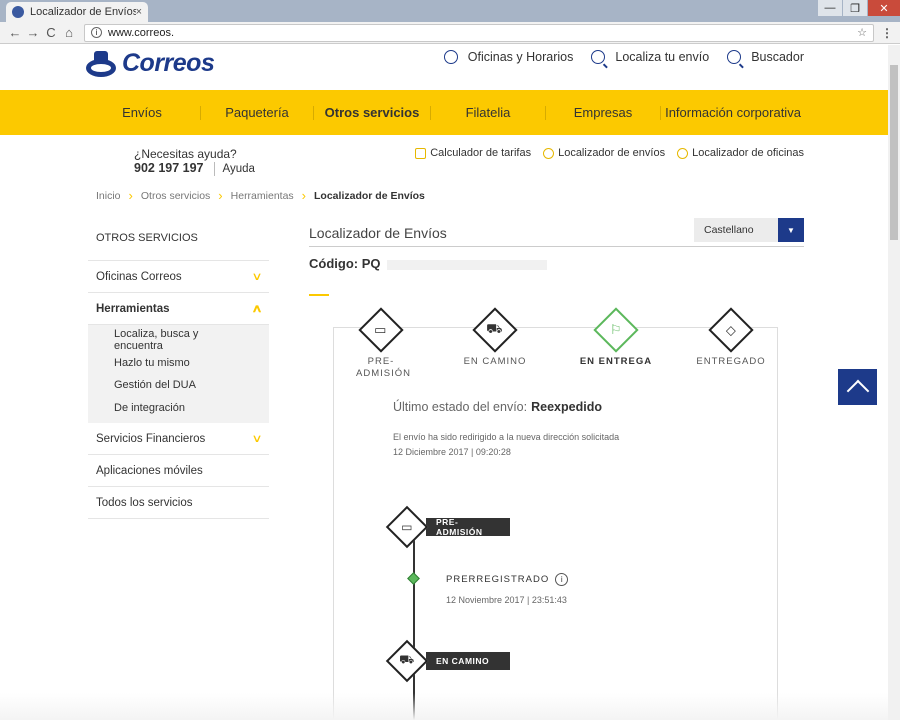 This screenshot has height=720, width=900. I want to click on url-field: i www.correos. ☆, so click(479, 32).